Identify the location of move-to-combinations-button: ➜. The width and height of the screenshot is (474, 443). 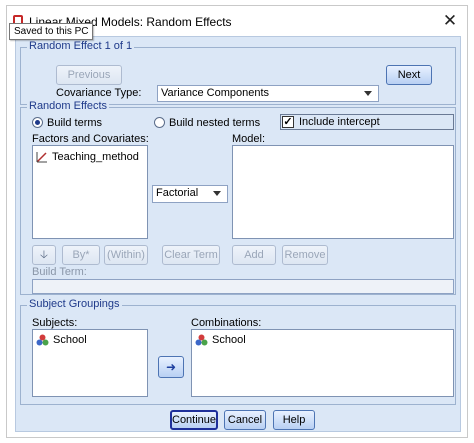
(171, 367).